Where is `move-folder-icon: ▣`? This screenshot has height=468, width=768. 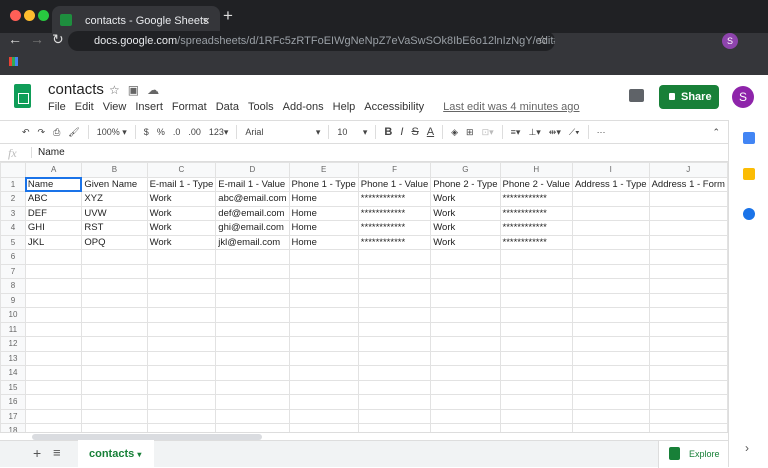 move-folder-icon: ▣ is located at coordinates (137, 90).